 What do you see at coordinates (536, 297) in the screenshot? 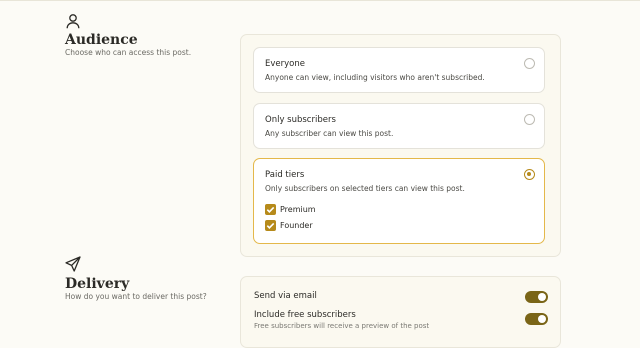
I see `send-via-email-toggle` at bounding box center [536, 297].